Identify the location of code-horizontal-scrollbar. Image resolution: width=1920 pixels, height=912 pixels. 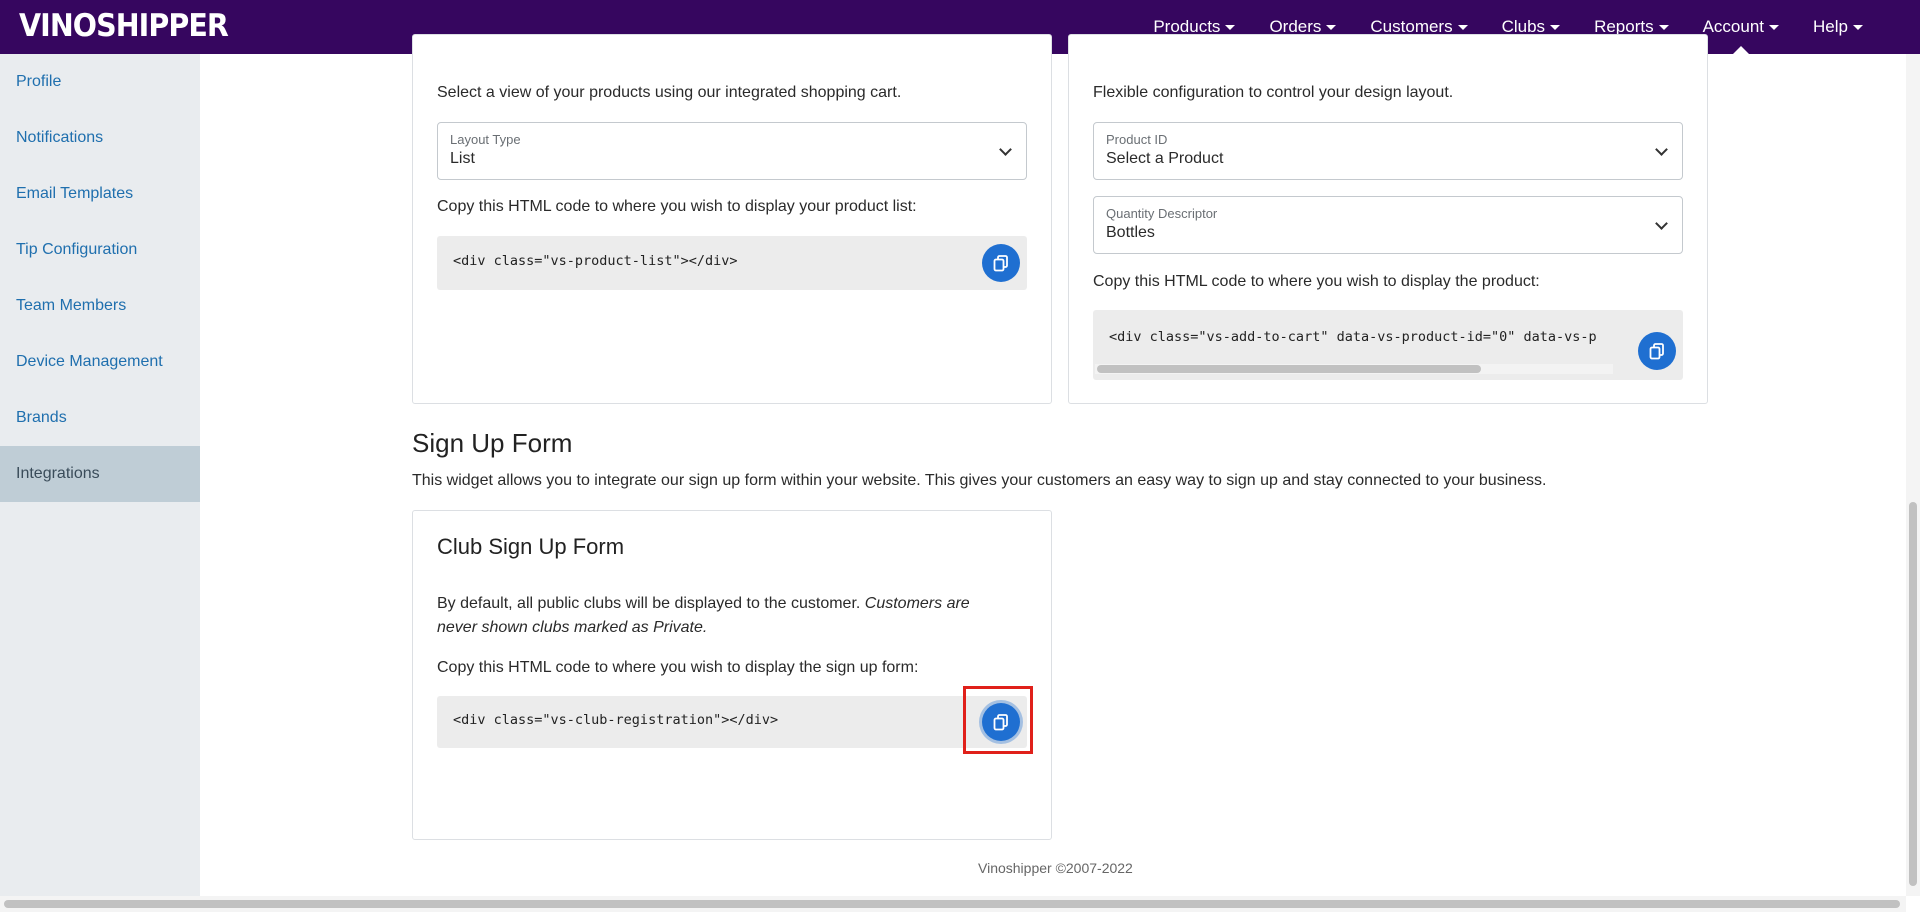
(1354, 369).